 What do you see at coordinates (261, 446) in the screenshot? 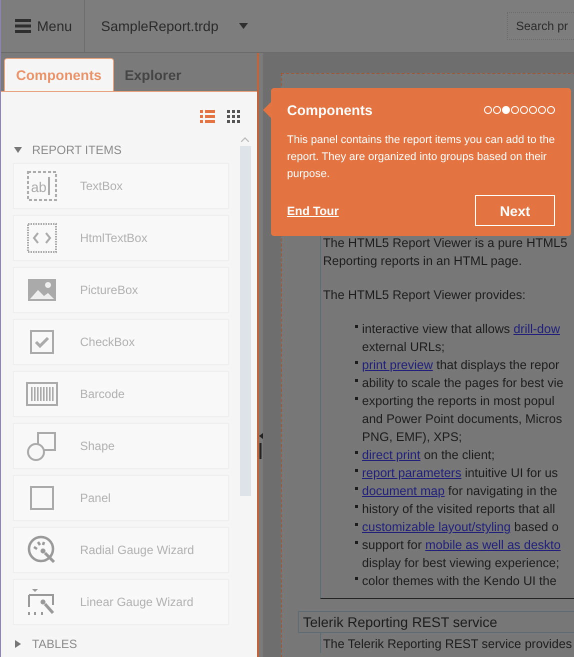
I see `splitter-handle` at bounding box center [261, 446].